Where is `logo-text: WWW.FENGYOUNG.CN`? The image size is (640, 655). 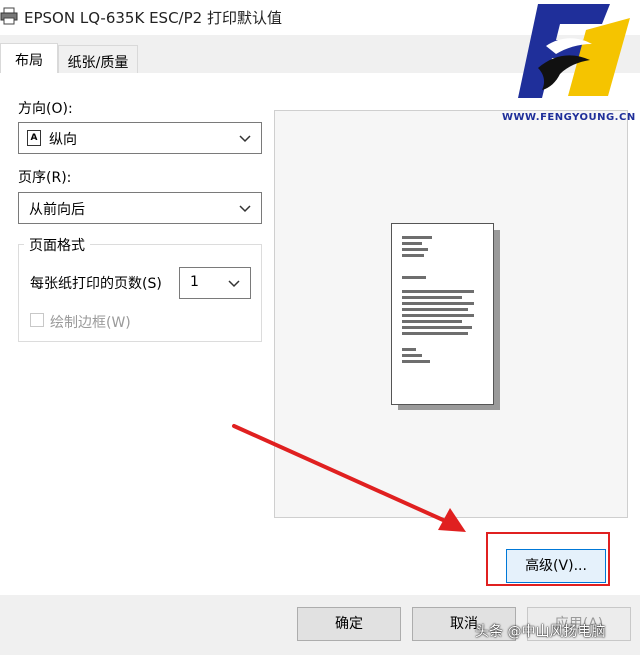 logo-text: WWW.FENGYOUNG.CN is located at coordinates (569, 117).